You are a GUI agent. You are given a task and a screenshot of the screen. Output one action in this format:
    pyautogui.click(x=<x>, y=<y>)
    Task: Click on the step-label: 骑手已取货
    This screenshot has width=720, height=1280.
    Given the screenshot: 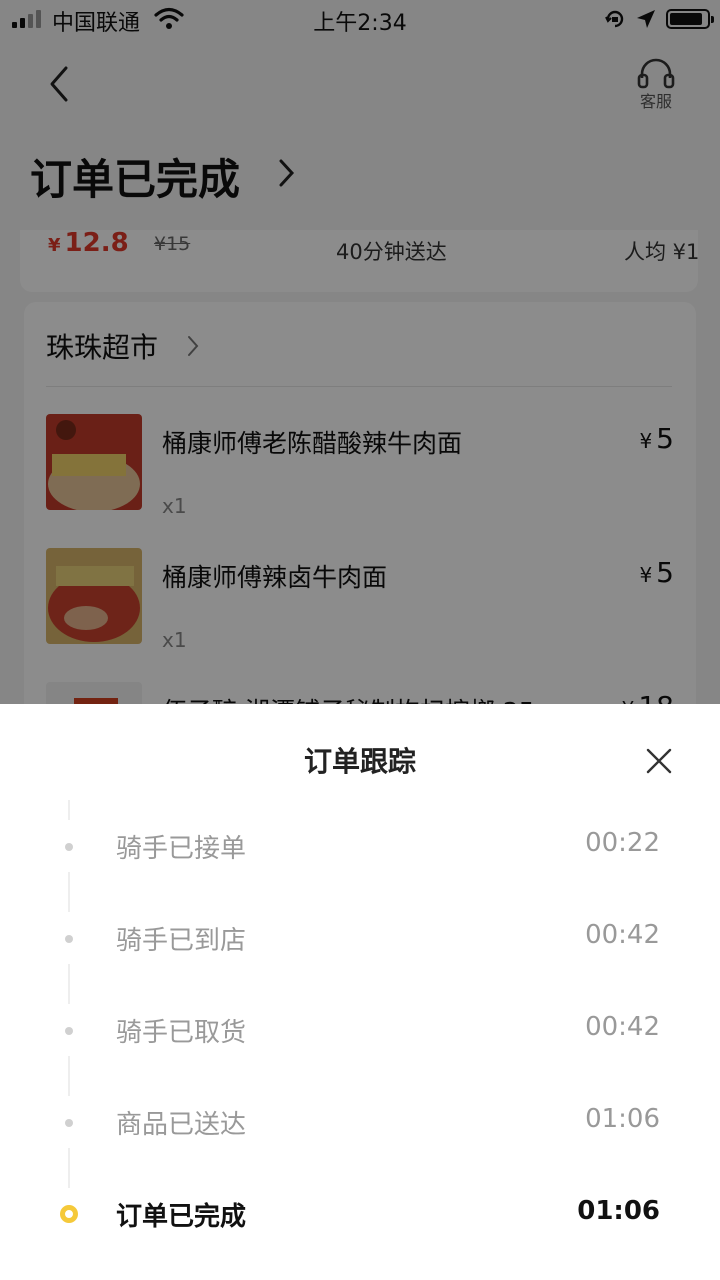 What is the action you would take?
    pyautogui.click(x=181, y=1033)
    